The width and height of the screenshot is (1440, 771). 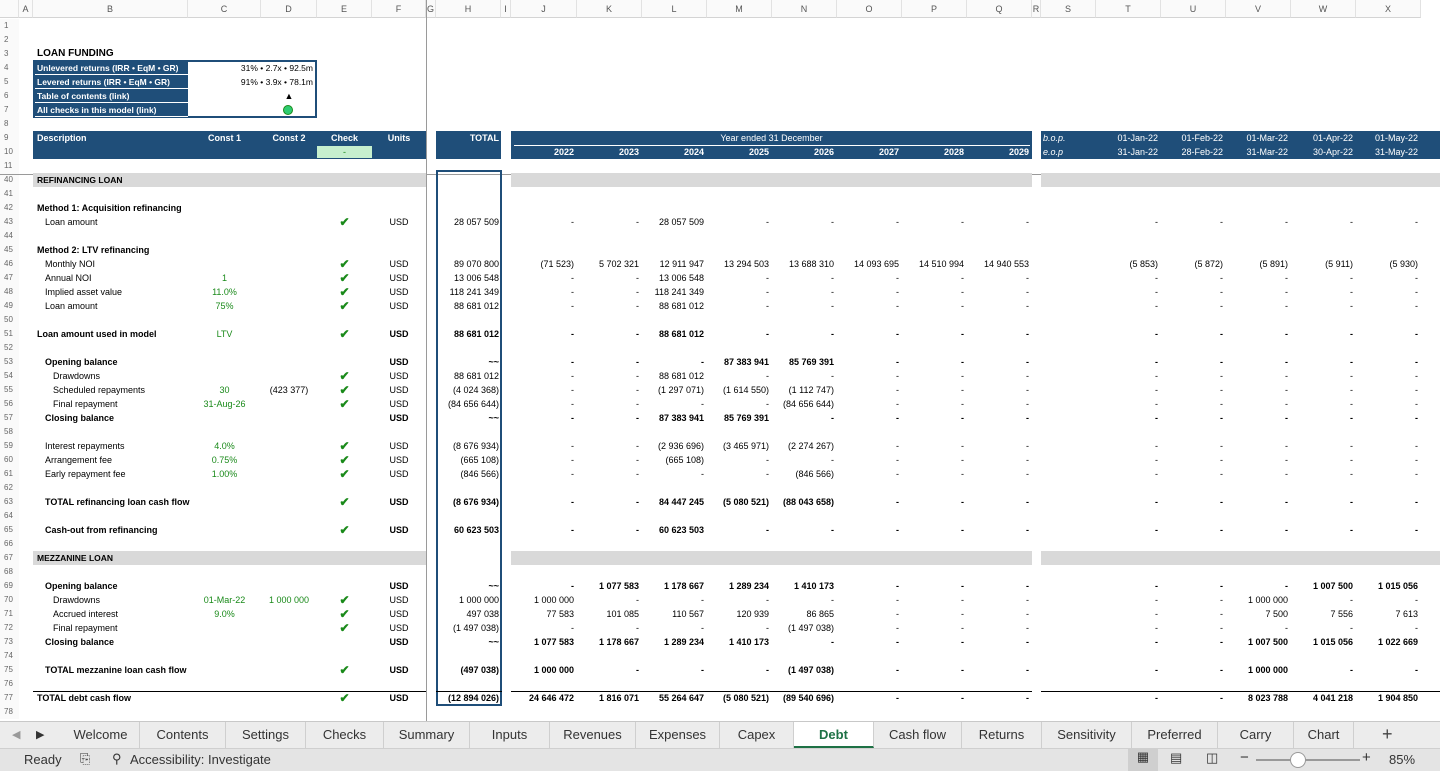 I want to click on month-value: 1 904 850, so click(x=1387, y=698).